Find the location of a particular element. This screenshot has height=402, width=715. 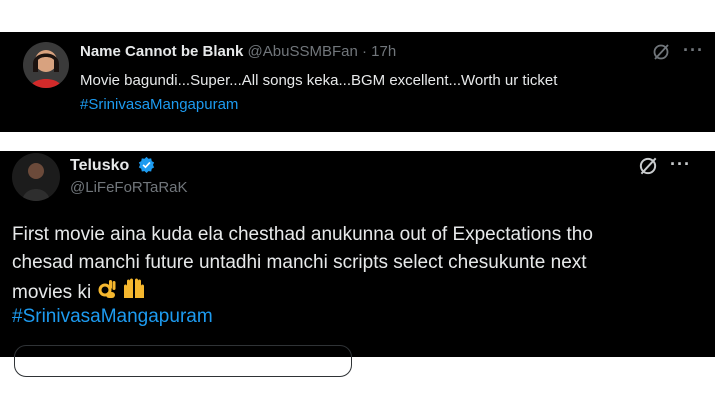

raised-hands-emoji is located at coordinates (134, 292).